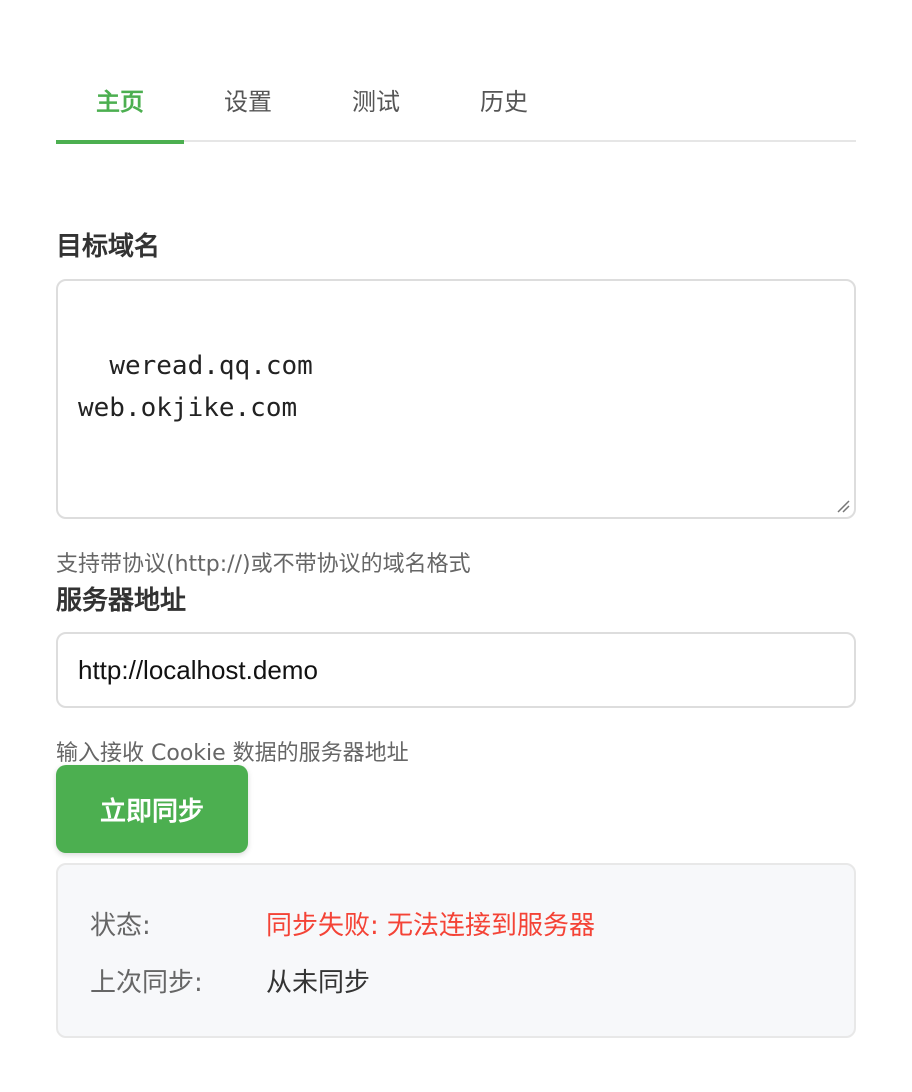 The image size is (912, 1092). I want to click on server-field-label: 服务器地址, so click(121, 601).